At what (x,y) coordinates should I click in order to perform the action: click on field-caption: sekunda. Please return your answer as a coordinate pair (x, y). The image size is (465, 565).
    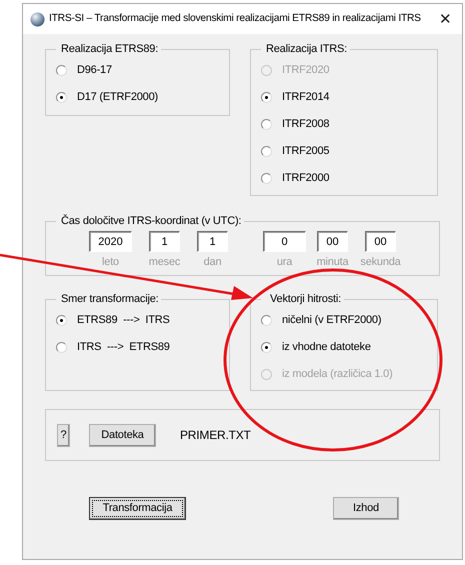
    Looking at the image, I should click on (380, 262).